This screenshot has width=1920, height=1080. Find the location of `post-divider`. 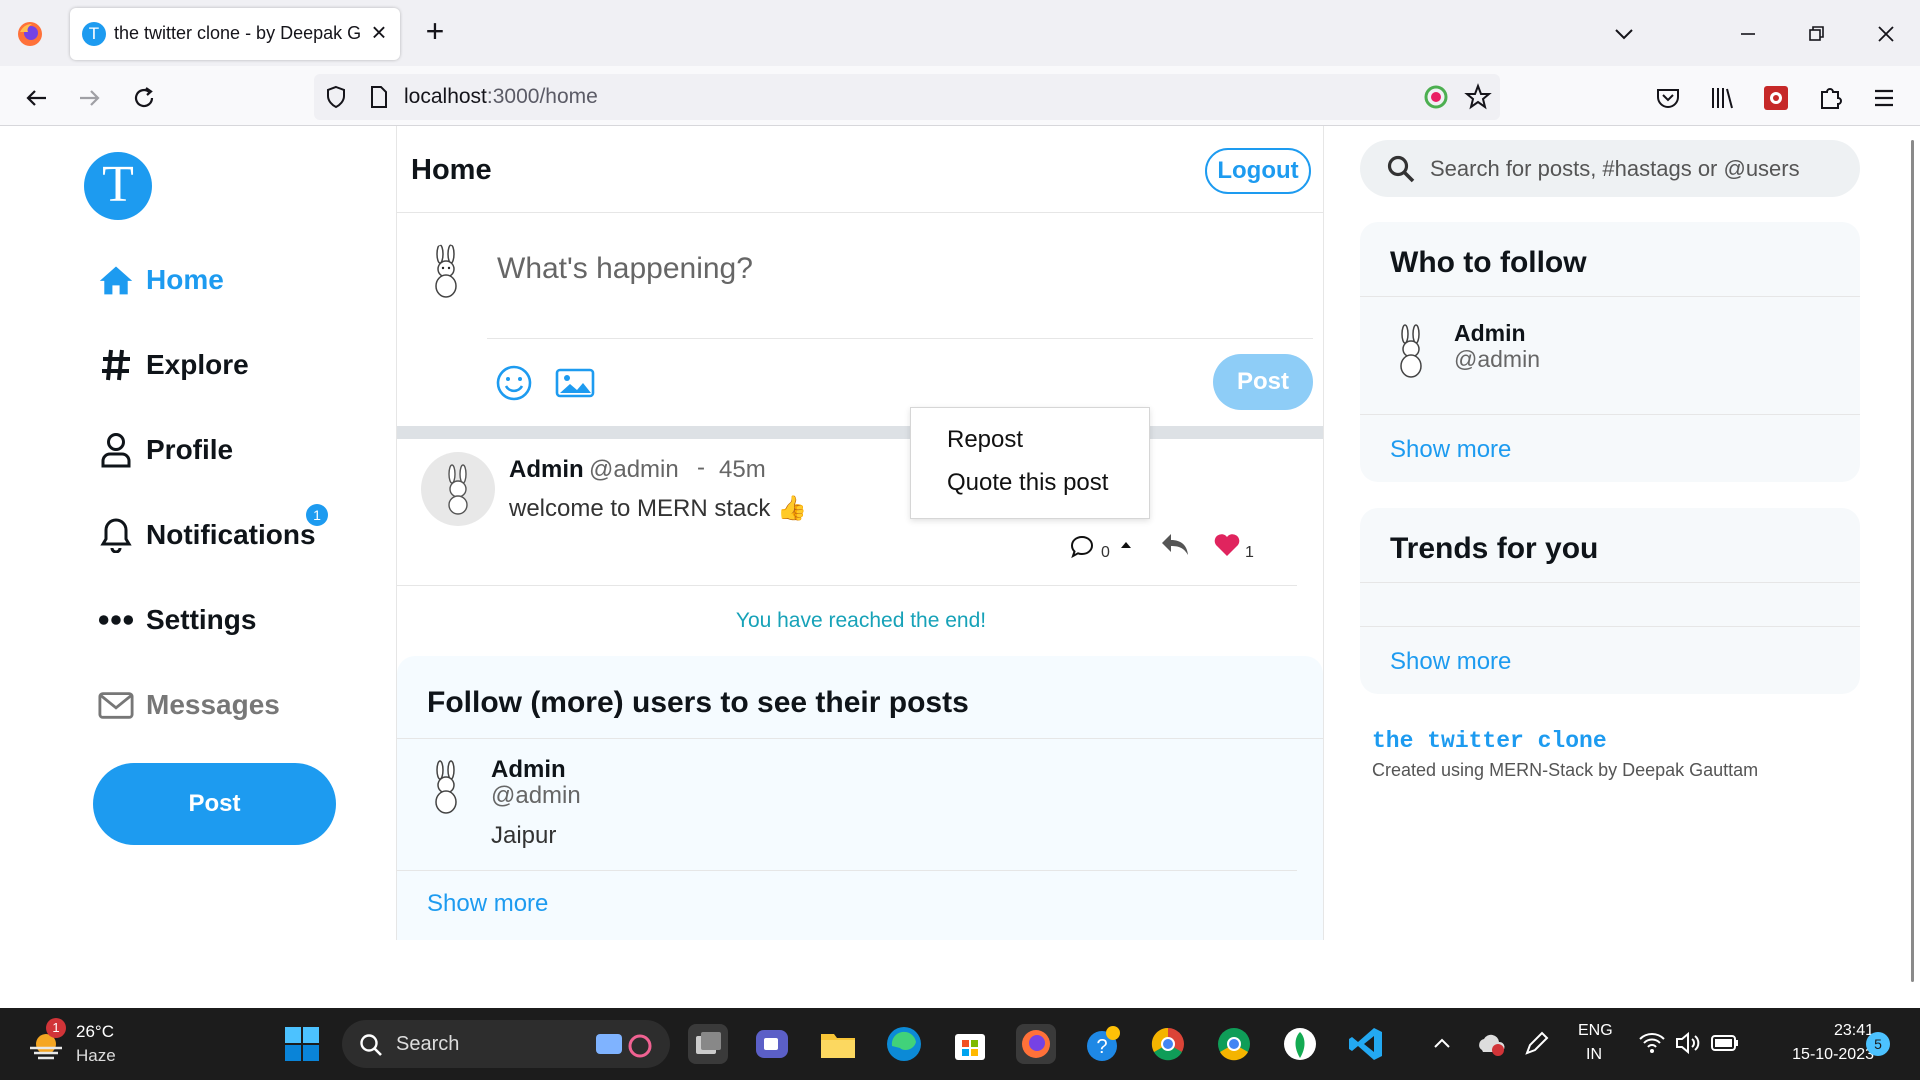

post-divider is located at coordinates (847, 585).